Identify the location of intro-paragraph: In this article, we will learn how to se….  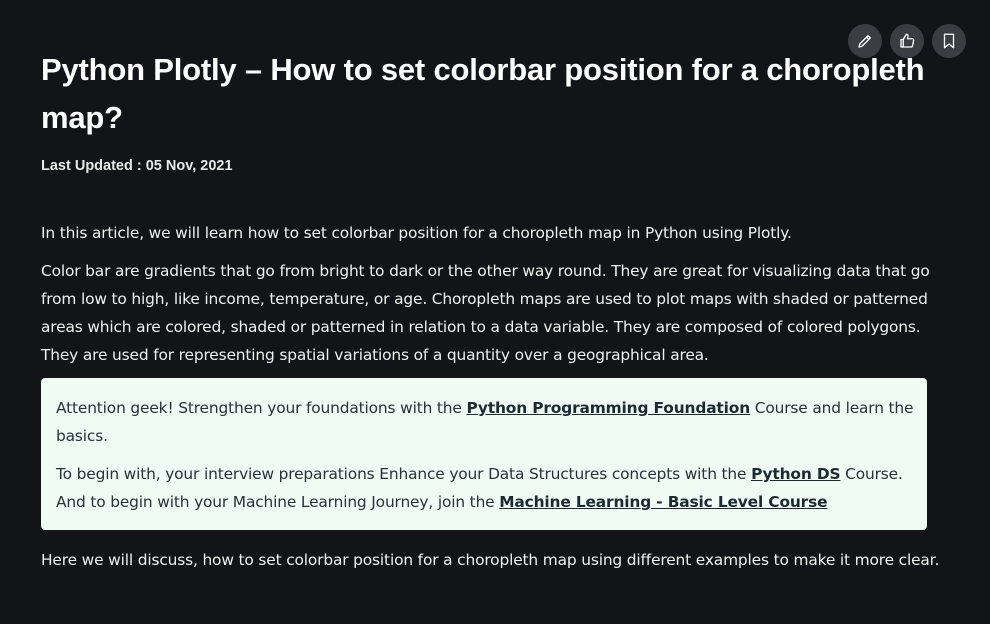
(416, 233).